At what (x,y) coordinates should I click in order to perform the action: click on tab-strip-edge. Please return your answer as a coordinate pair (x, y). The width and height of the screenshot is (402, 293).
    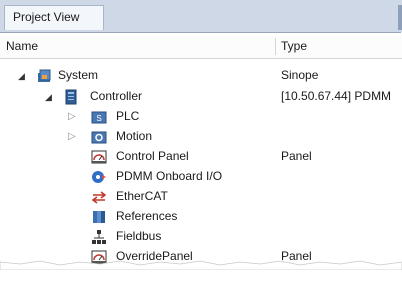
    Looking at the image, I should click on (400, 17).